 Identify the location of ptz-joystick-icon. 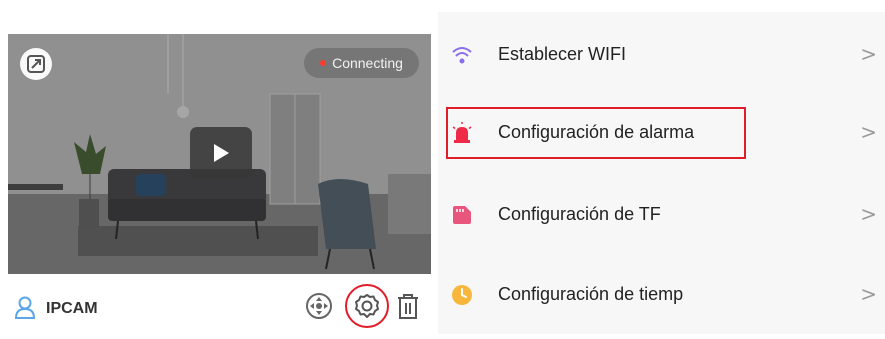
(319, 306).